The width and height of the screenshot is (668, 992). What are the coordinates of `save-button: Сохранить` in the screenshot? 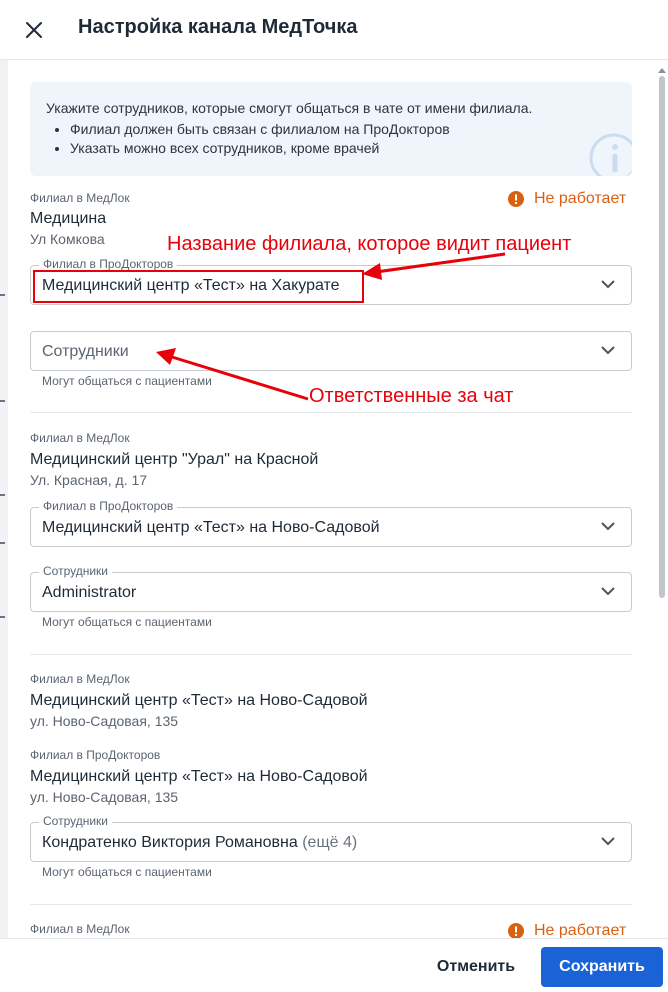 It's located at (602, 967).